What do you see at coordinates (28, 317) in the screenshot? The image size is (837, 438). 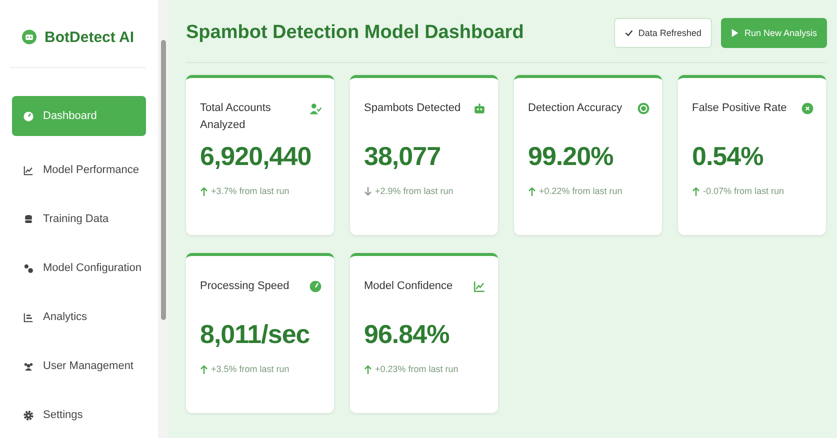 I see `bar-chart-icon` at bounding box center [28, 317].